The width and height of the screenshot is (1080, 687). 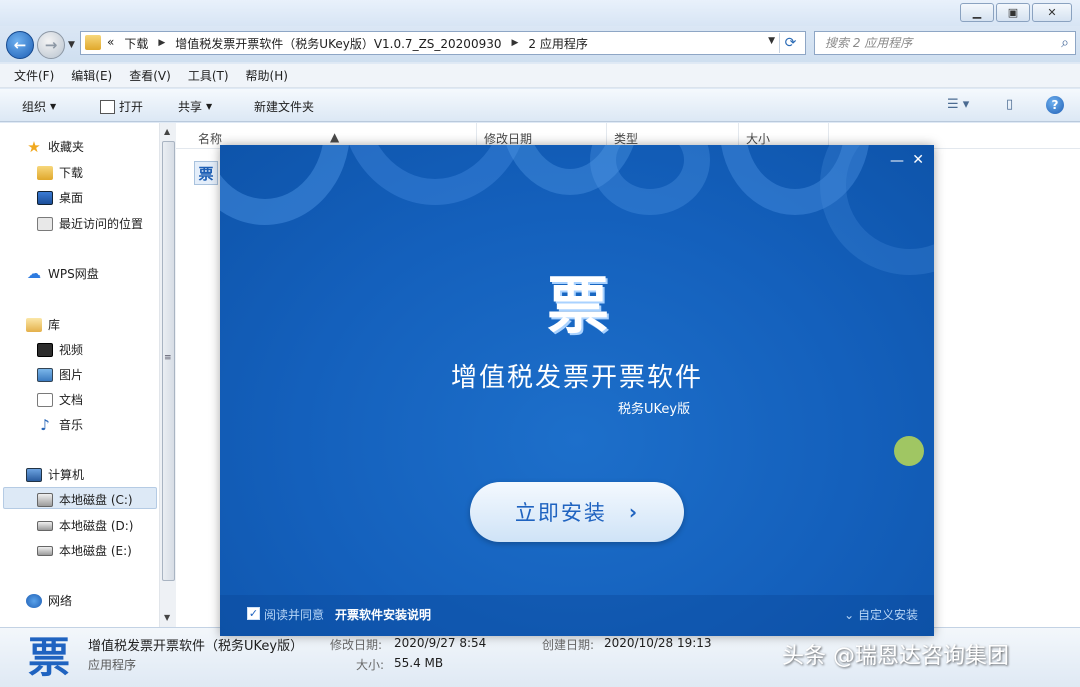 I want to click on folder-icon, so click(x=93, y=42).